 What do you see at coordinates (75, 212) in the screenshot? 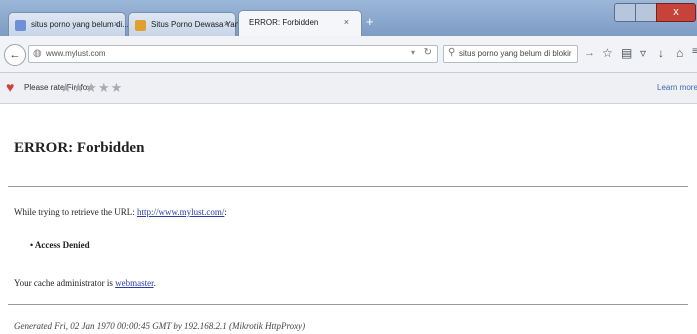
I see `retrieve-prefix: While trying to retrieve the URL:` at bounding box center [75, 212].